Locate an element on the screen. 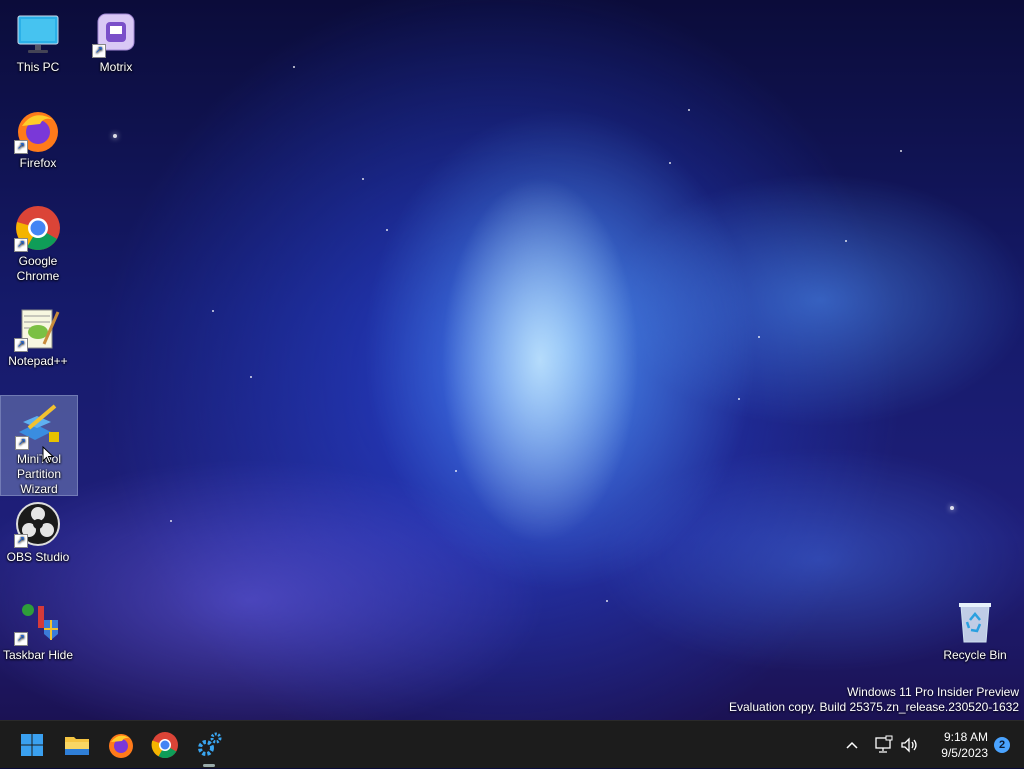 Image resolution: width=1024 pixels, height=769 pixels. firefox-icon is located at coordinates (121, 746).